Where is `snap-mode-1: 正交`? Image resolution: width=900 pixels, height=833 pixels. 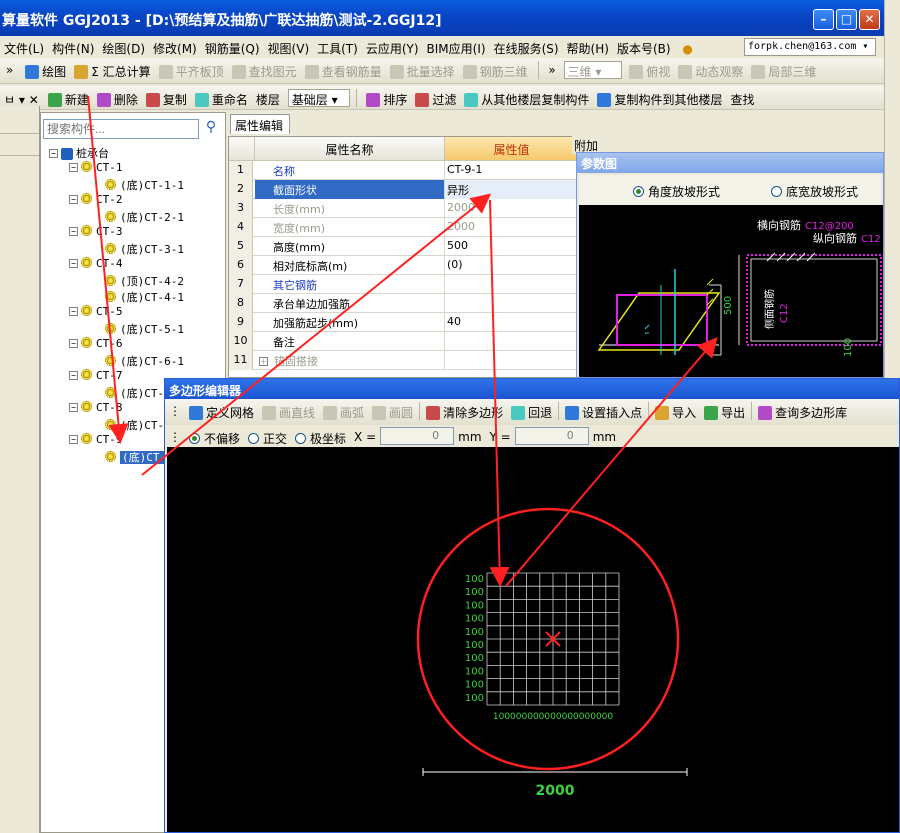
snap-mode-1: 正交 is located at coordinates (267, 437).